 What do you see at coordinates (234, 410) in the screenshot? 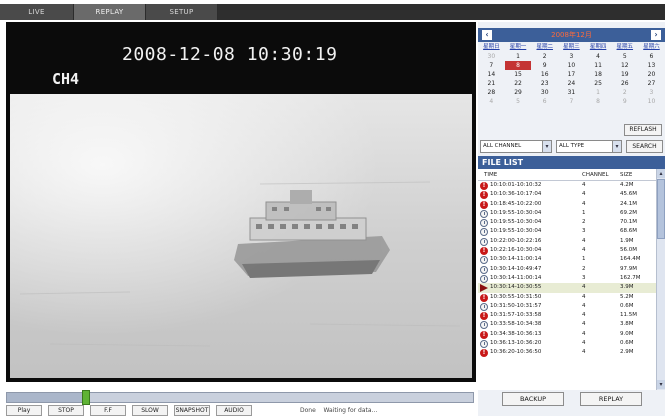
I see `audio-button: AUDIO` at bounding box center [234, 410].